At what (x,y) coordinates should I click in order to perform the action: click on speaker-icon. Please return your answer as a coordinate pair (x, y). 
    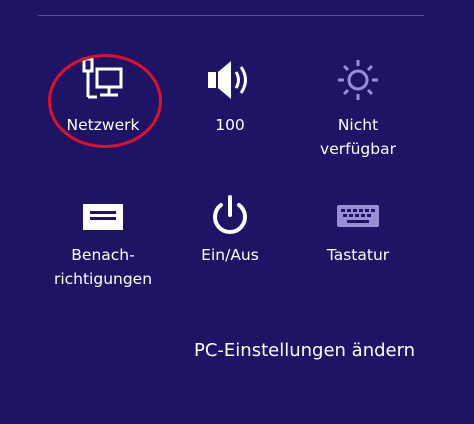
    Looking at the image, I should click on (230, 80).